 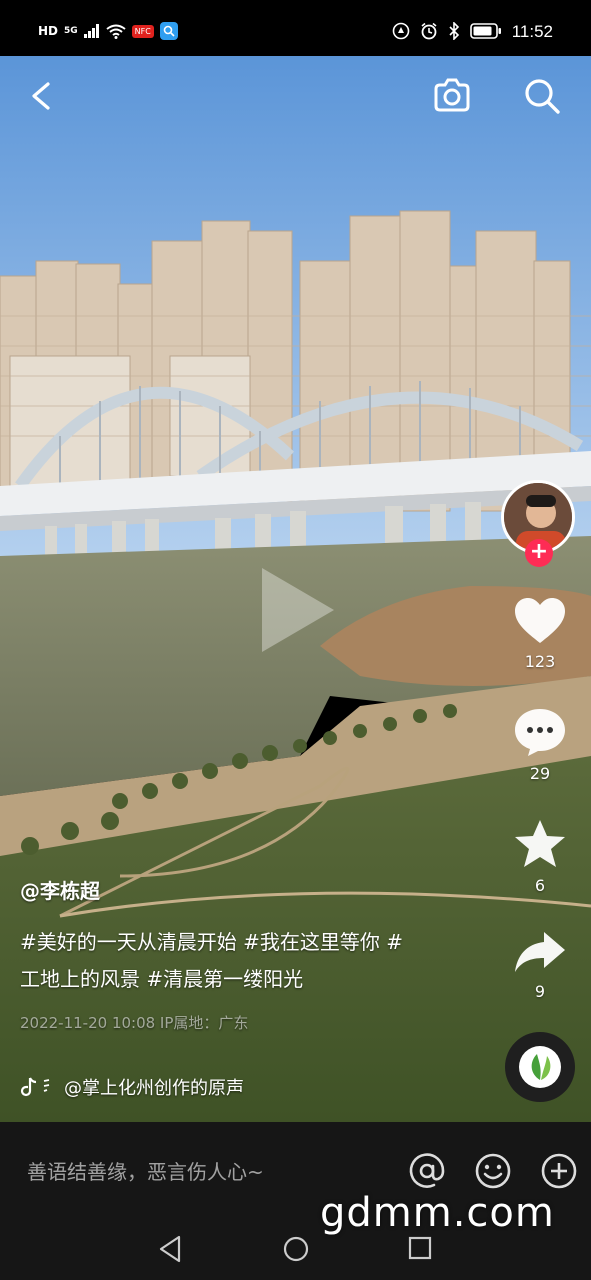 I want to click on comment-count: 29, so click(x=540, y=773).